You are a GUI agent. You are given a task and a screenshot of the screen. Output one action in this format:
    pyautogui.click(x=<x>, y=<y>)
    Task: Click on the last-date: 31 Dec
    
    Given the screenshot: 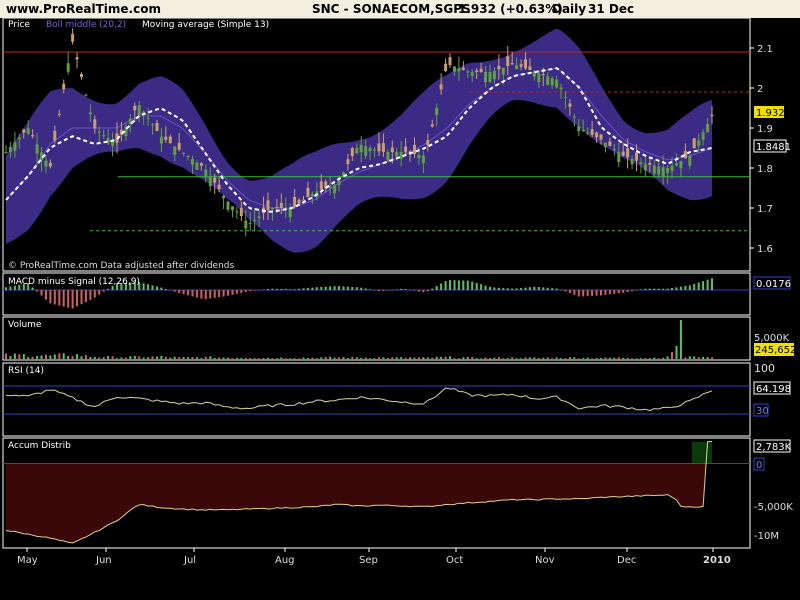 What is the action you would take?
    pyautogui.click(x=611, y=9)
    